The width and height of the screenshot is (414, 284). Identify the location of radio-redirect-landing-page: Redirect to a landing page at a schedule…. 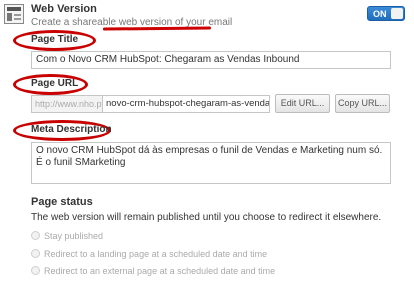
(149, 254).